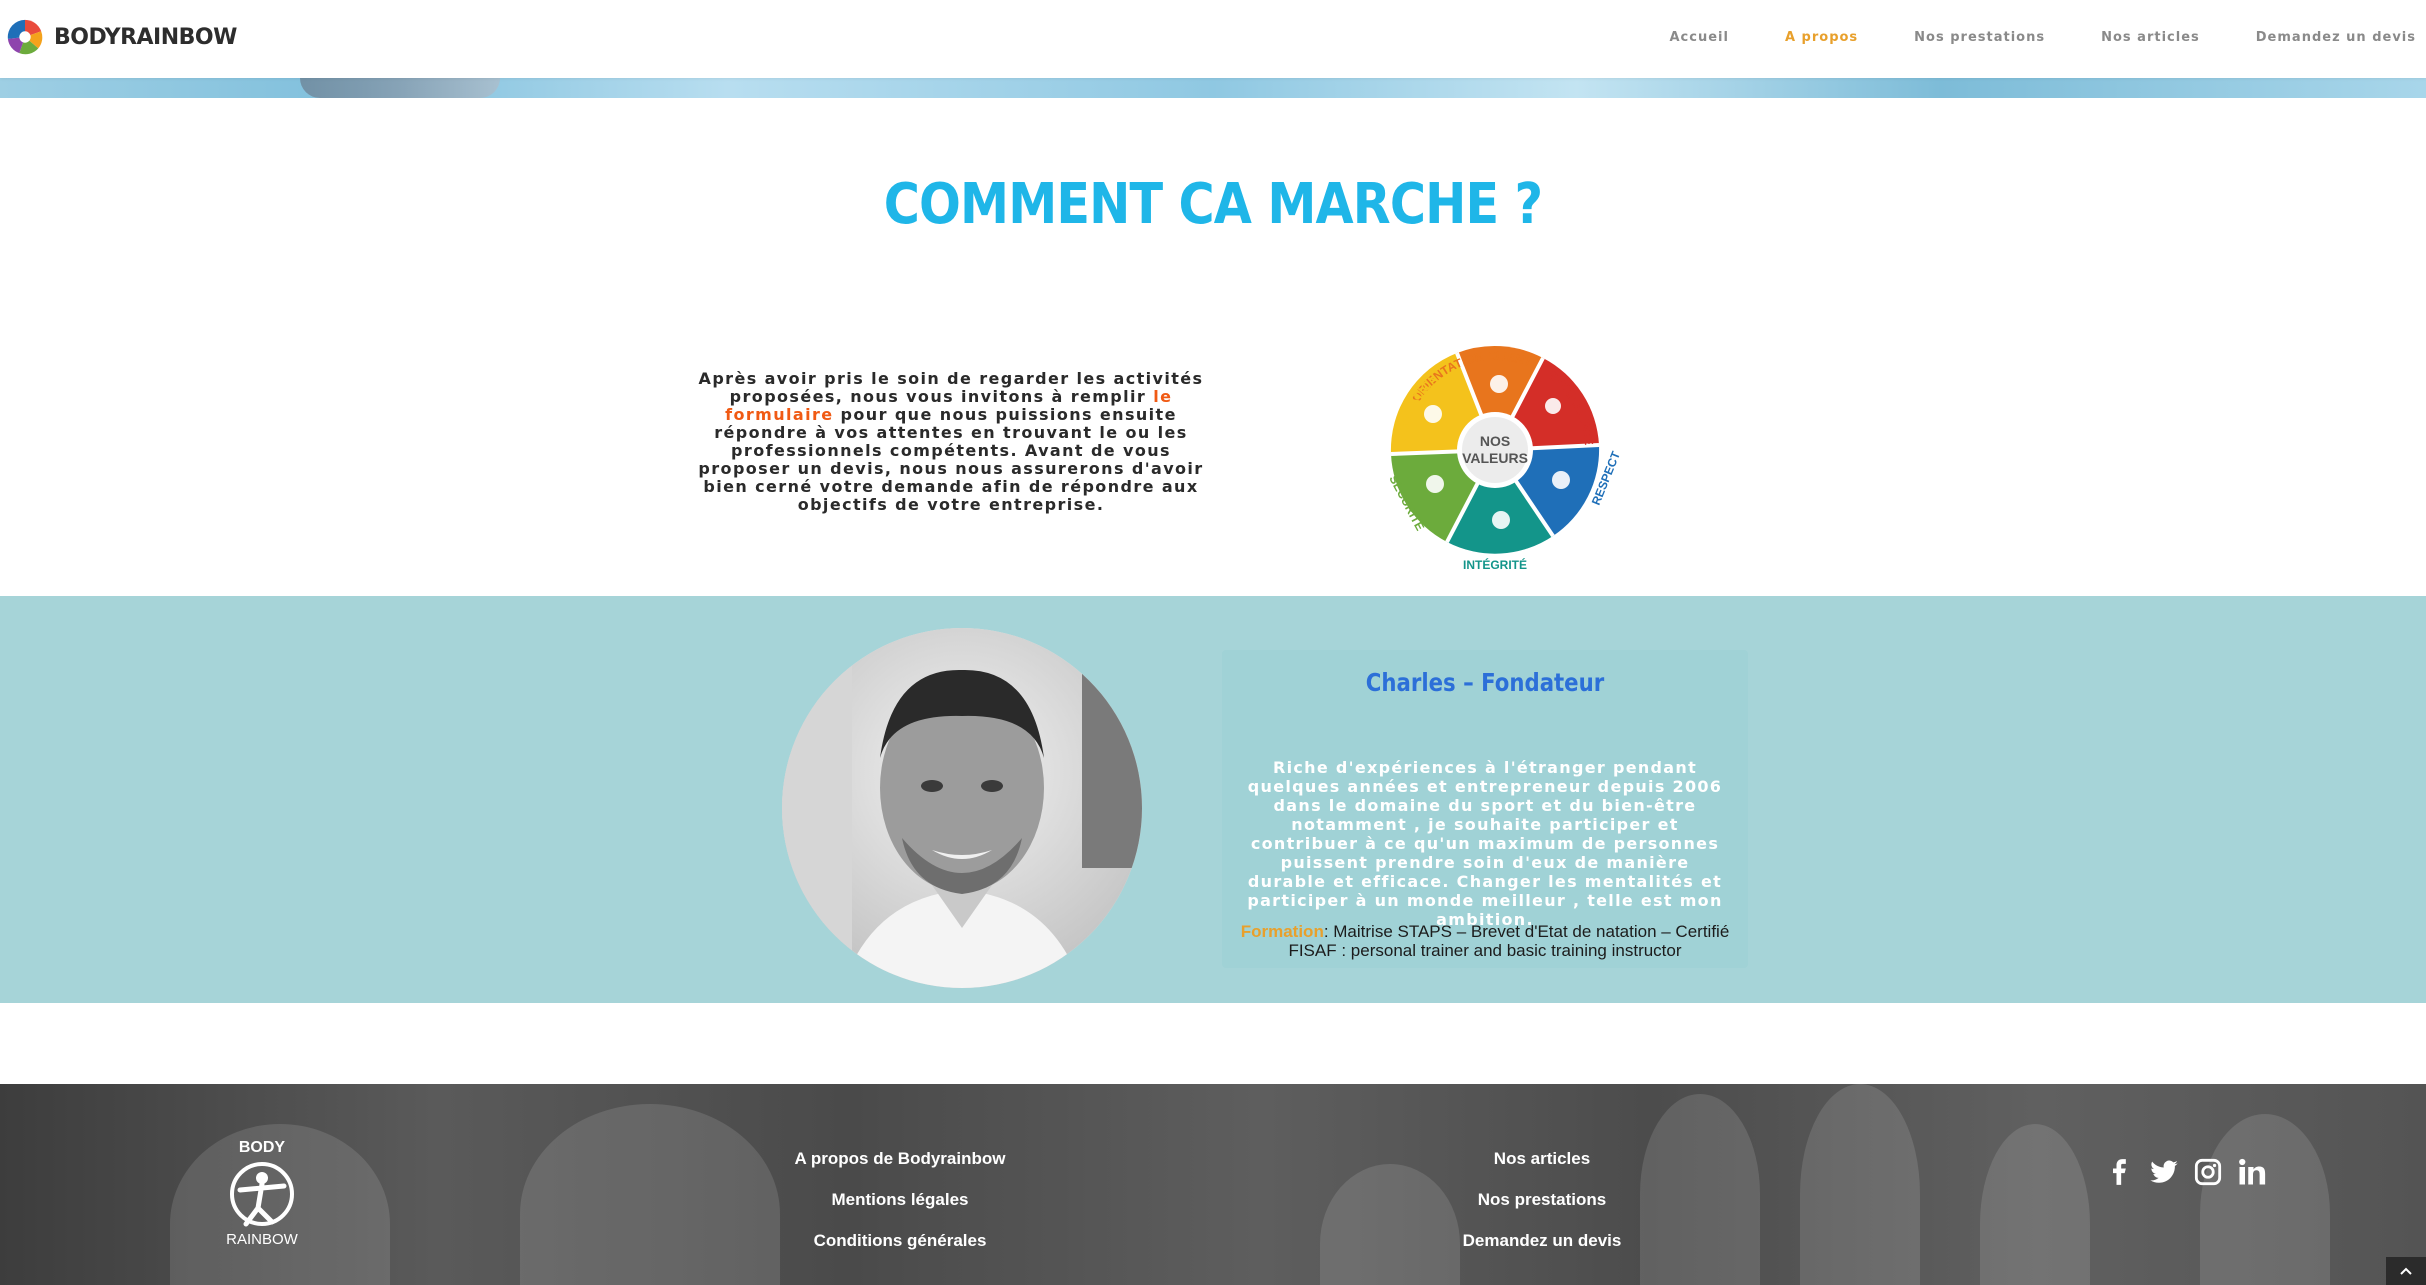  I want to click on footer-link-a-propos: A propos de Bodyrainbow, so click(900, 1160).